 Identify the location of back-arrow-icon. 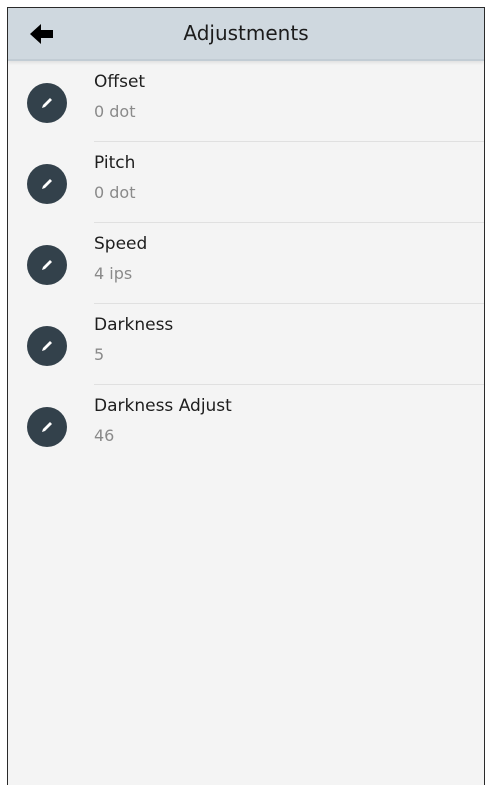
(41, 33).